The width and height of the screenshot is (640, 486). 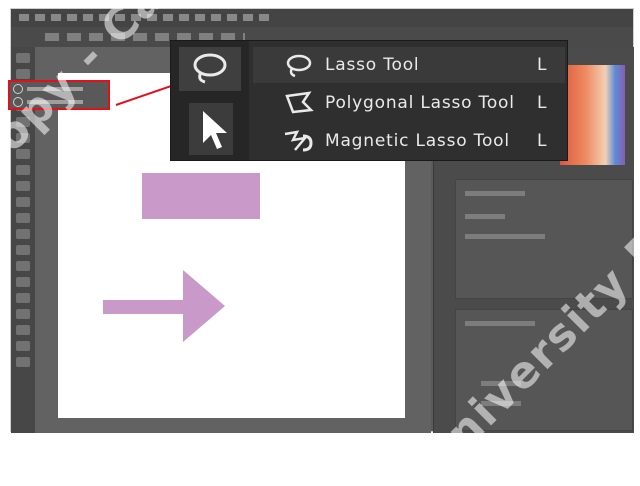 What do you see at coordinates (592, 115) in the screenshot?
I see `color-swatches` at bounding box center [592, 115].